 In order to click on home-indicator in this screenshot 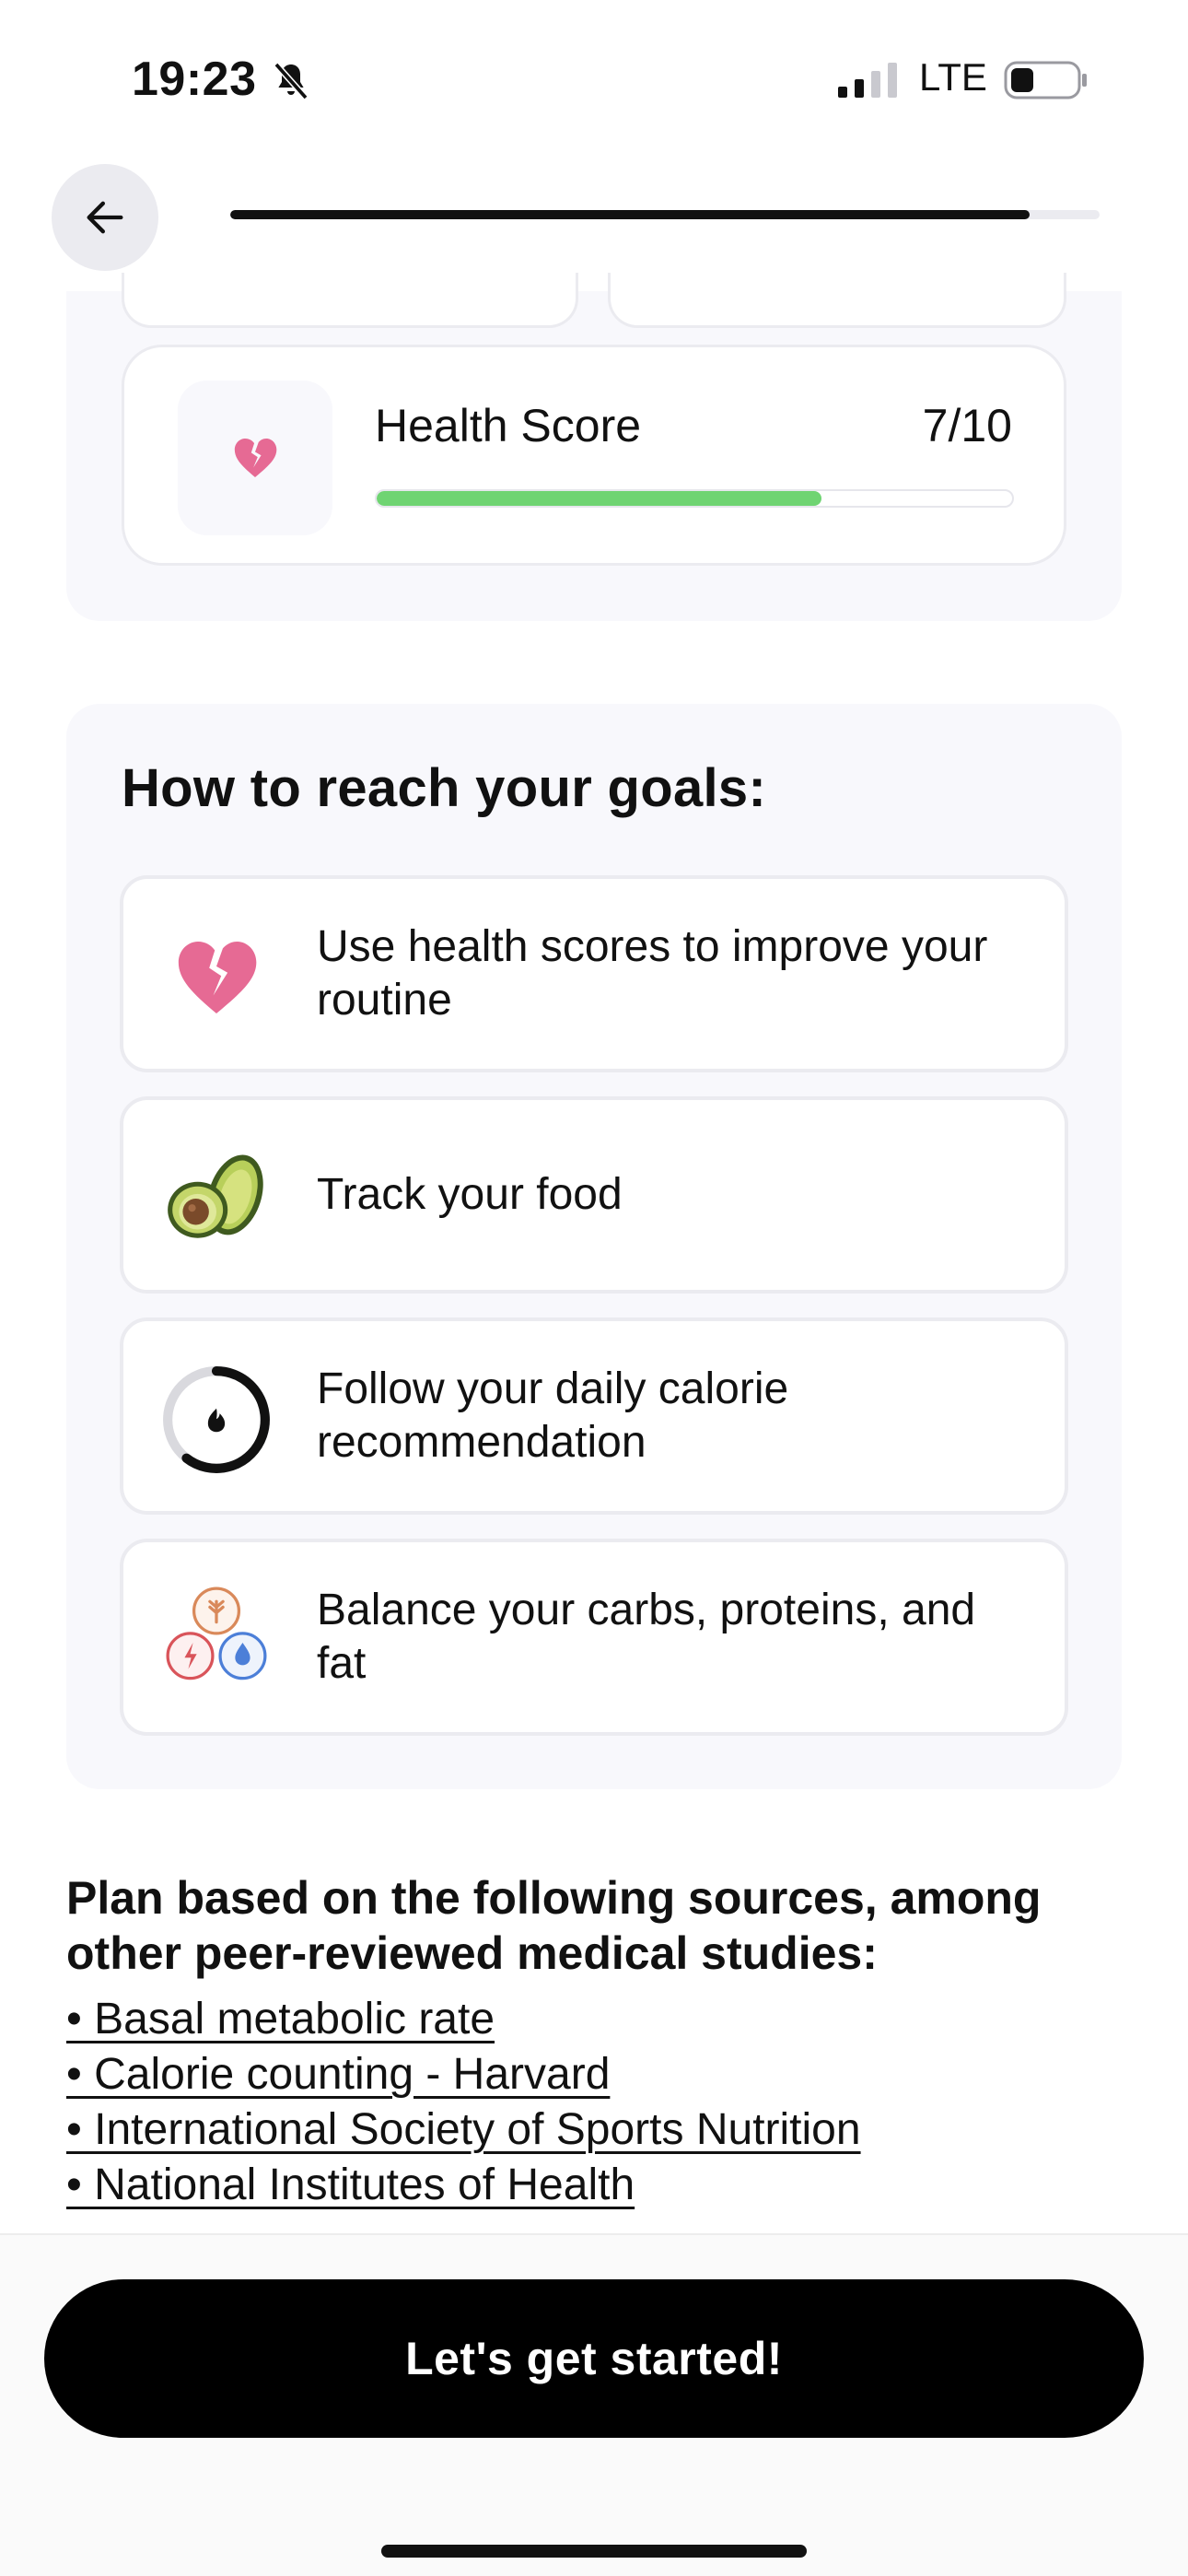, I will do `click(594, 2551)`.